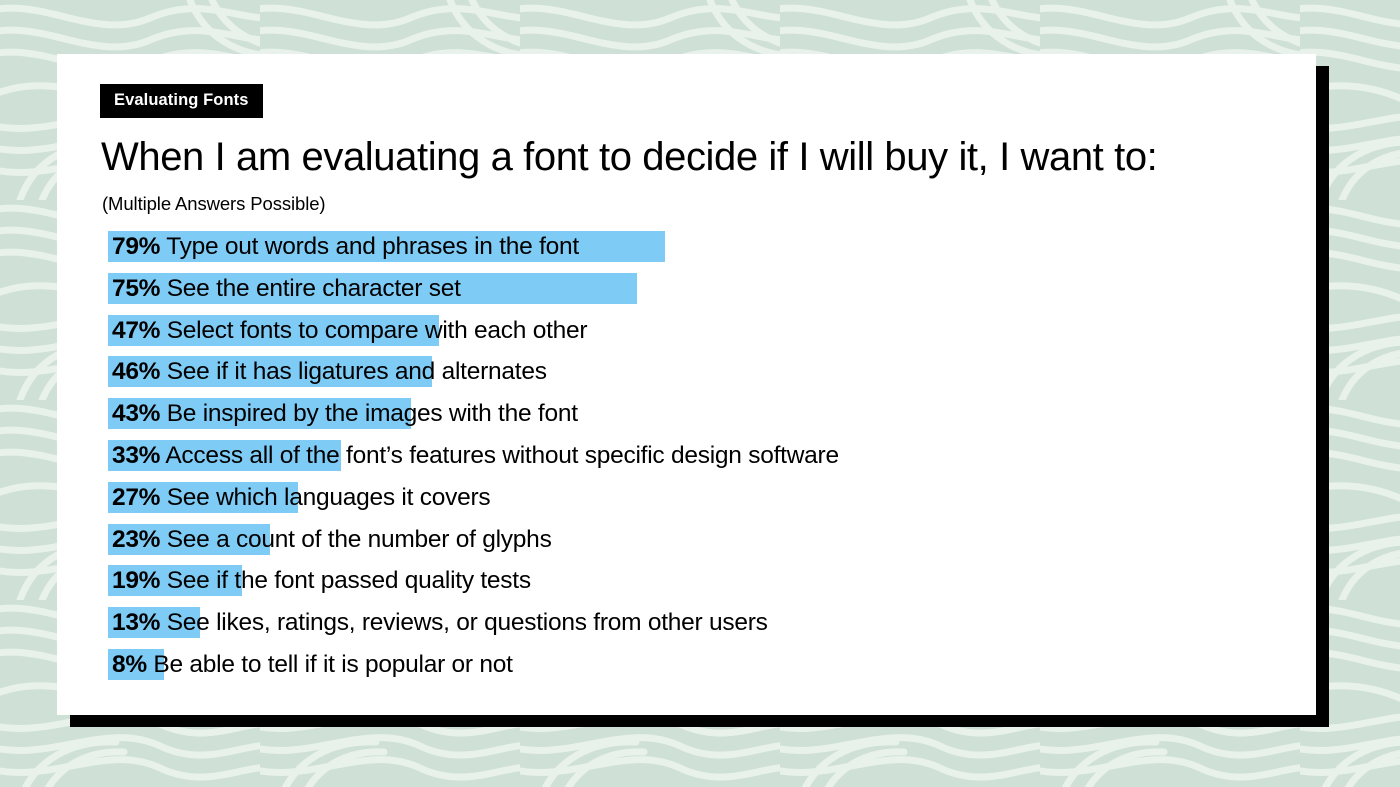 The image size is (1400, 787). What do you see at coordinates (329, 664) in the screenshot?
I see `answer-label: Be able to tell if it is popular or not` at bounding box center [329, 664].